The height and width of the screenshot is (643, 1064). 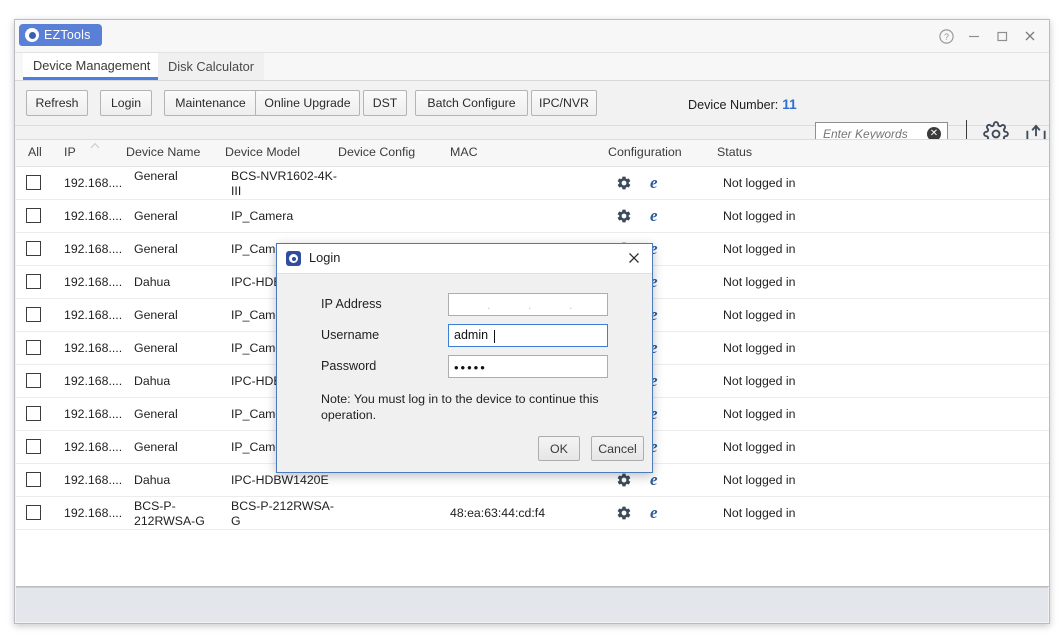 What do you see at coordinates (284, 183) in the screenshot?
I see `cell-device-model: BCS-NVR1602-4K-III` at bounding box center [284, 183].